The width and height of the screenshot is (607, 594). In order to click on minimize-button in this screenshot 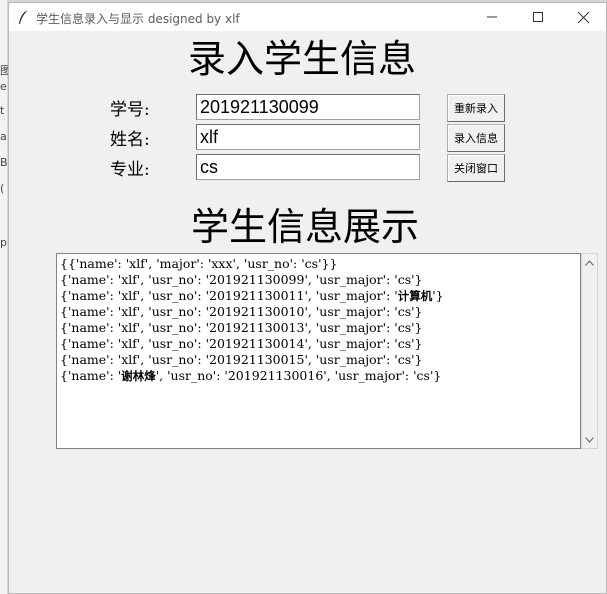, I will do `click(492, 17)`.